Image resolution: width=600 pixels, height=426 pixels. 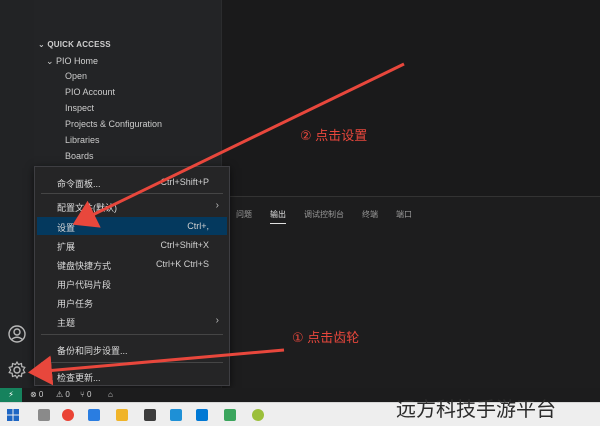 What do you see at coordinates (326, 337) in the screenshot?
I see `annotation-step-1: ① 点击齿轮` at bounding box center [326, 337].